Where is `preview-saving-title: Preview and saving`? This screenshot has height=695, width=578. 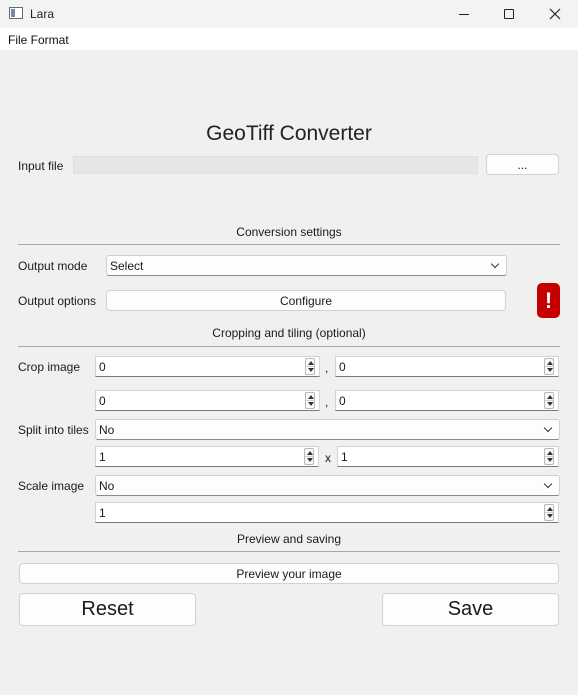 preview-saving-title: Preview and saving is located at coordinates (289, 539).